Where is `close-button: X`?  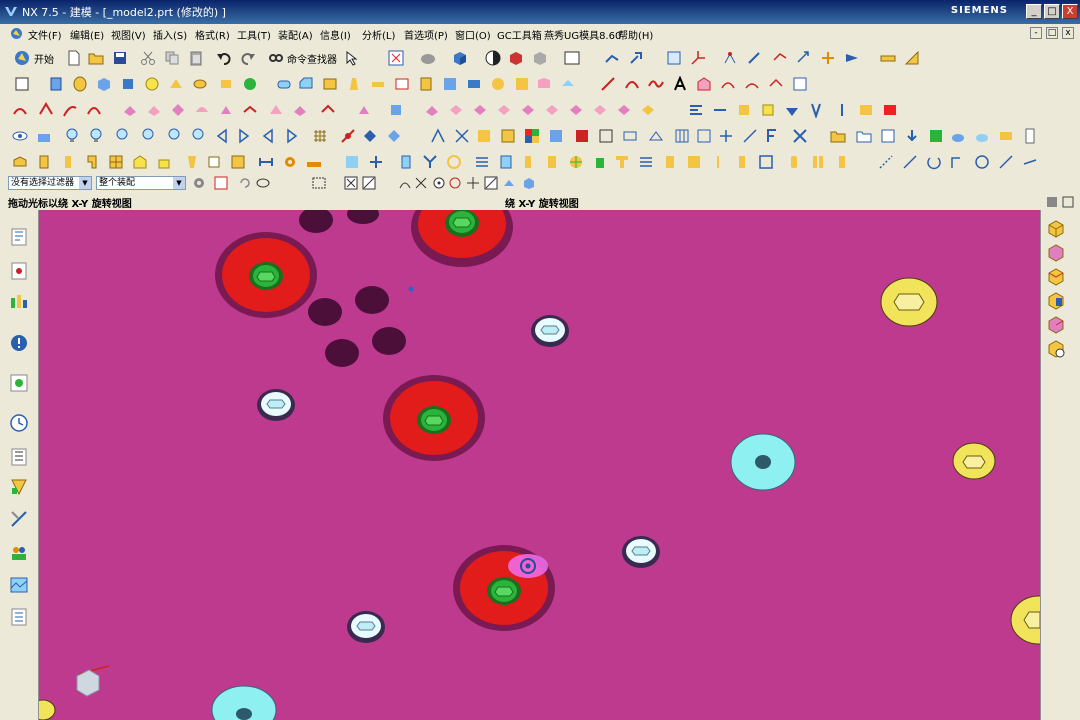 close-button: X is located at coordinates (1070, 11).